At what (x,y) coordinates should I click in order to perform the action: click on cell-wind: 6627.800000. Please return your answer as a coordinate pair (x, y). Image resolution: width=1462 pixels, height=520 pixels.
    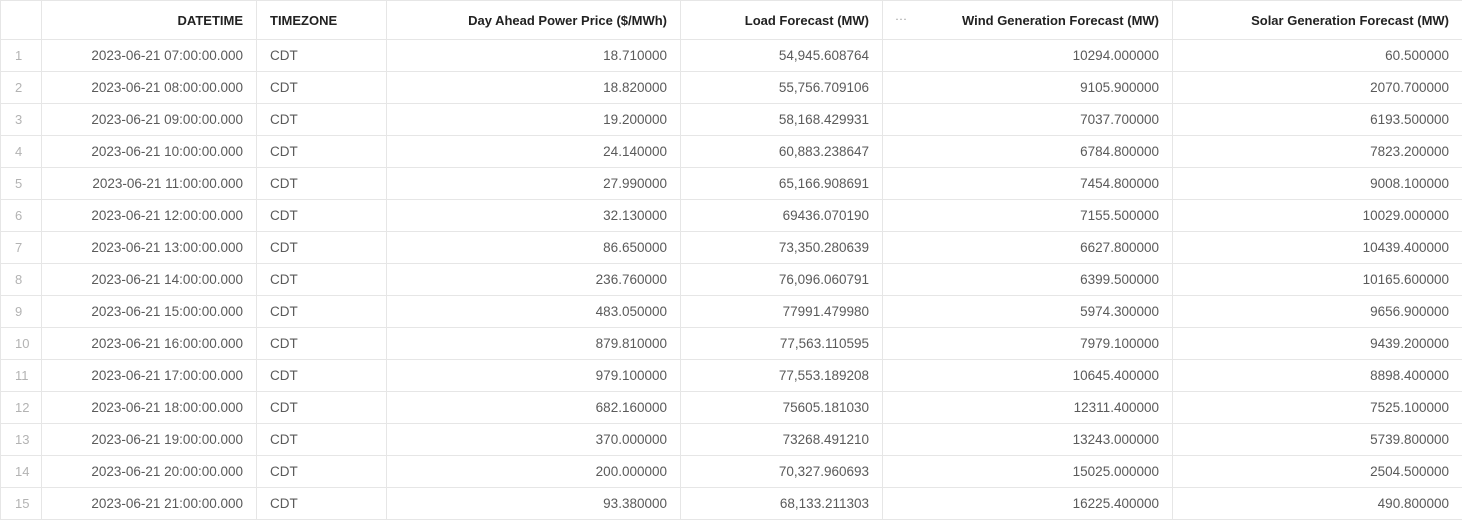
    Looking at the image, I should click on (1027, 247).